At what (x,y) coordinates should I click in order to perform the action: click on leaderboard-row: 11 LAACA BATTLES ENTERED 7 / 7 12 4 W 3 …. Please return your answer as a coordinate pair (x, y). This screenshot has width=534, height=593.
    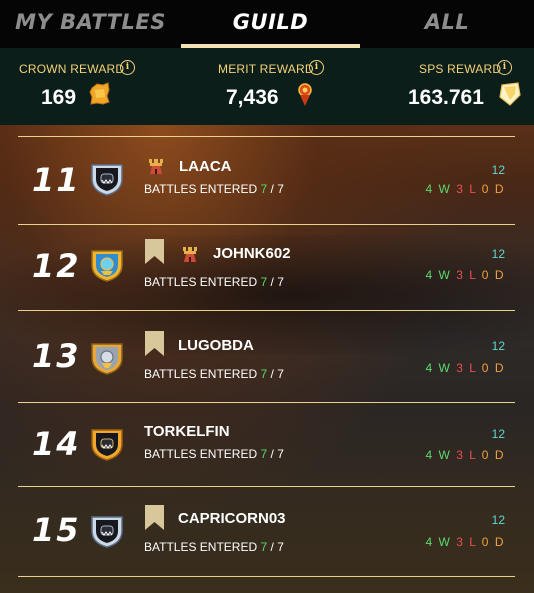
    Looking at the image, I should click on (267, 181).